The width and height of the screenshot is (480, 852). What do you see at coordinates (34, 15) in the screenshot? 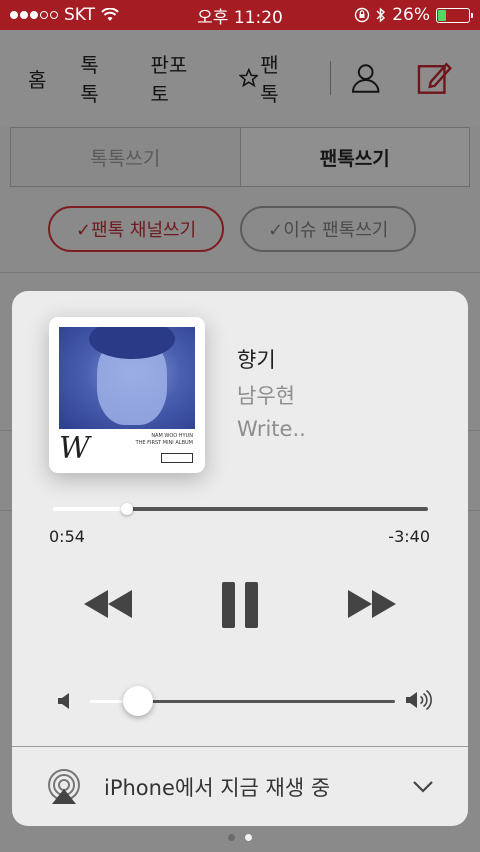
I see `signal-strength-icon` at bounding box center [34, 15].